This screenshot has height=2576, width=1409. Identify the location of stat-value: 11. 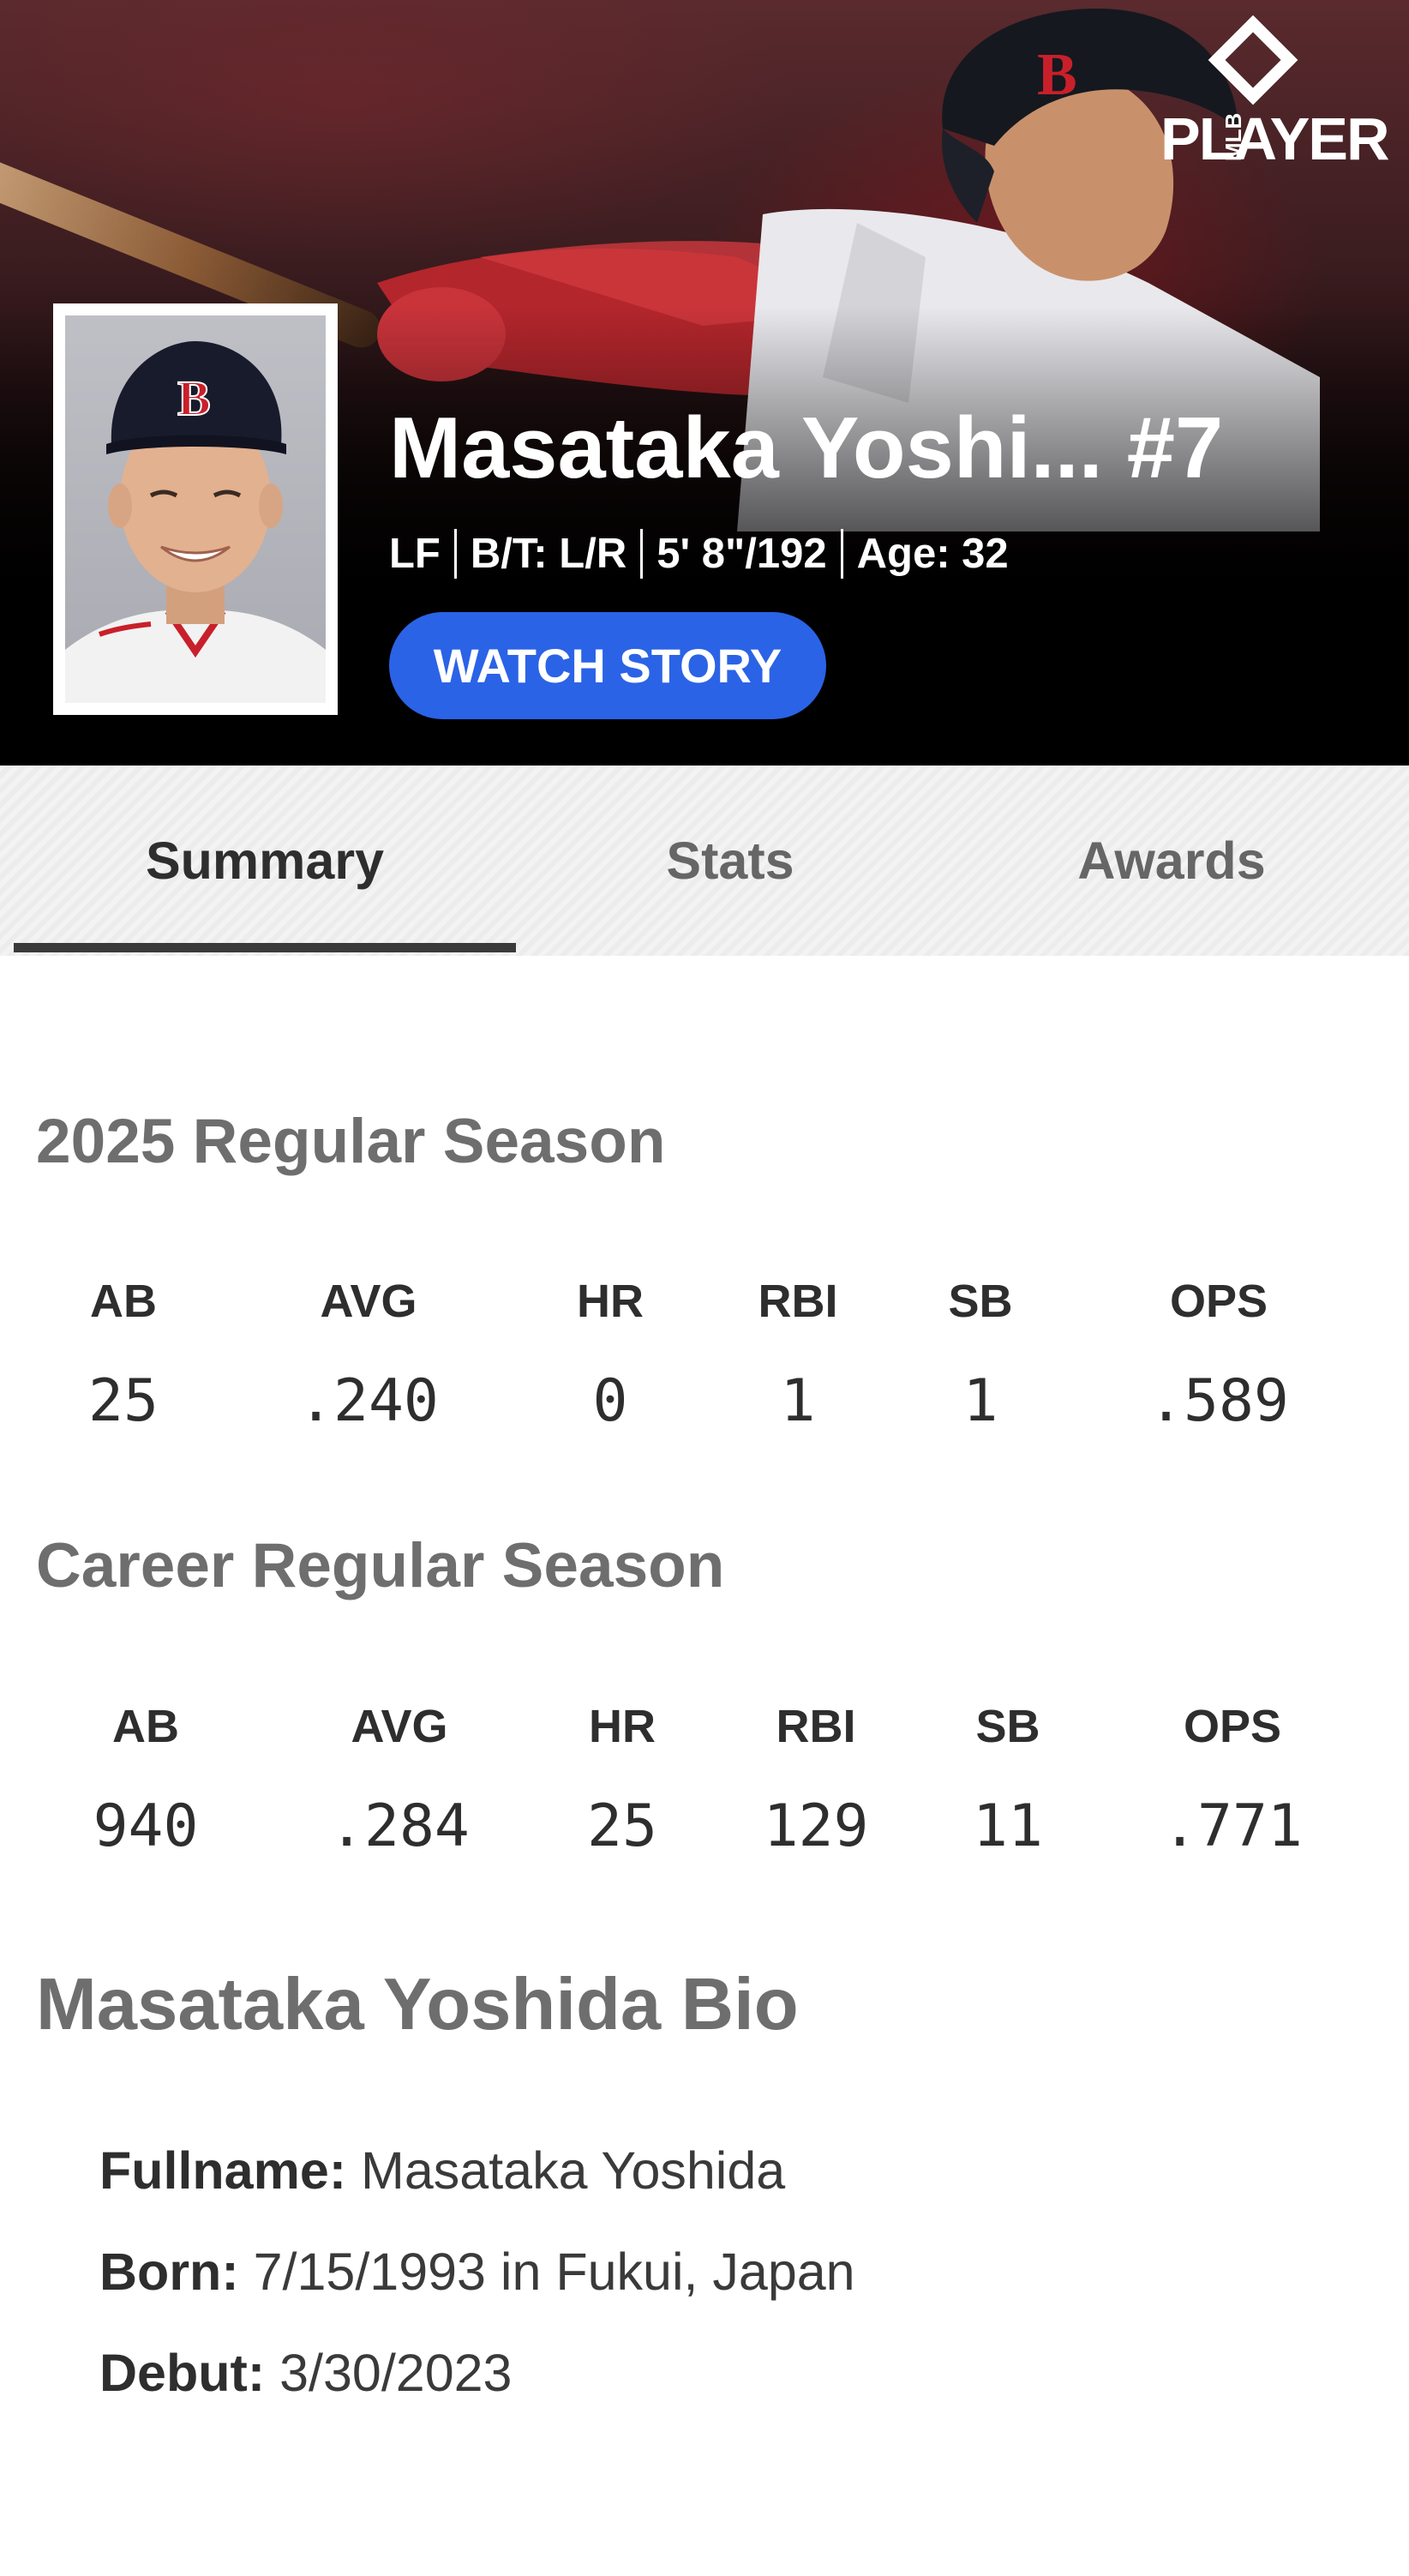
(1008, 1826).